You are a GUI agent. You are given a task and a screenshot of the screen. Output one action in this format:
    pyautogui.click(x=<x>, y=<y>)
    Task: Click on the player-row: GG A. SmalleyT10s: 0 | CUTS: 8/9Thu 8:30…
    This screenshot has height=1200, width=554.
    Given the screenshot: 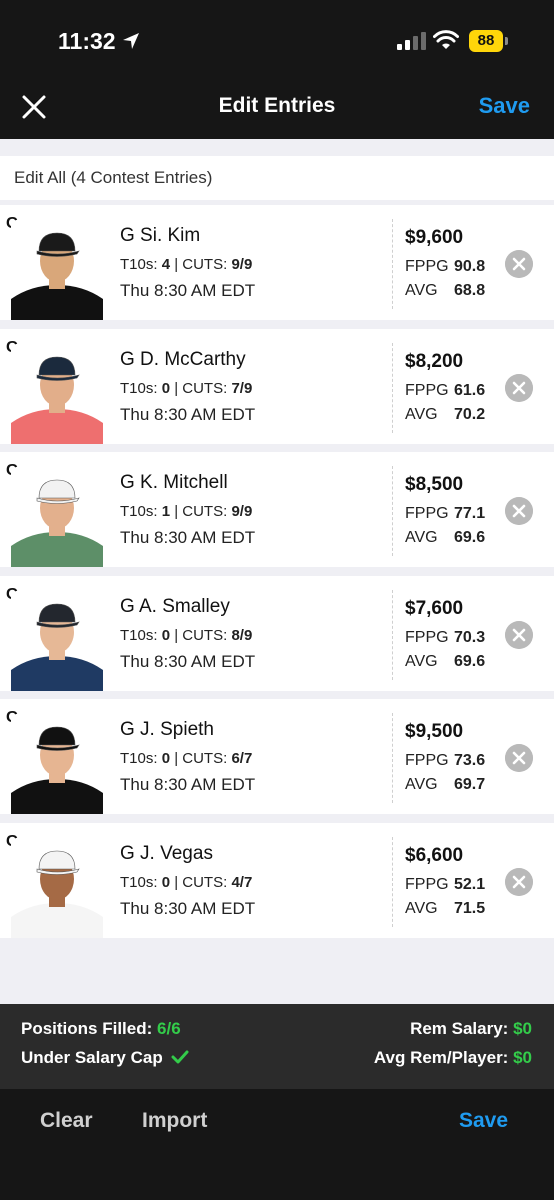 What is the action you would take?
    pyautogui.click(x=277, y=633)
    